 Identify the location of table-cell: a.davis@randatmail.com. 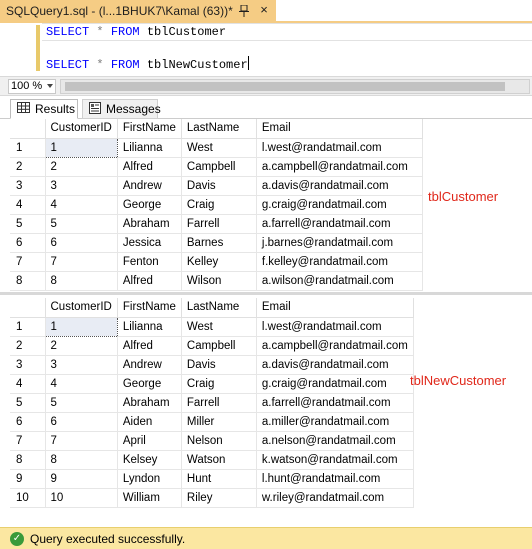
(335, 365).